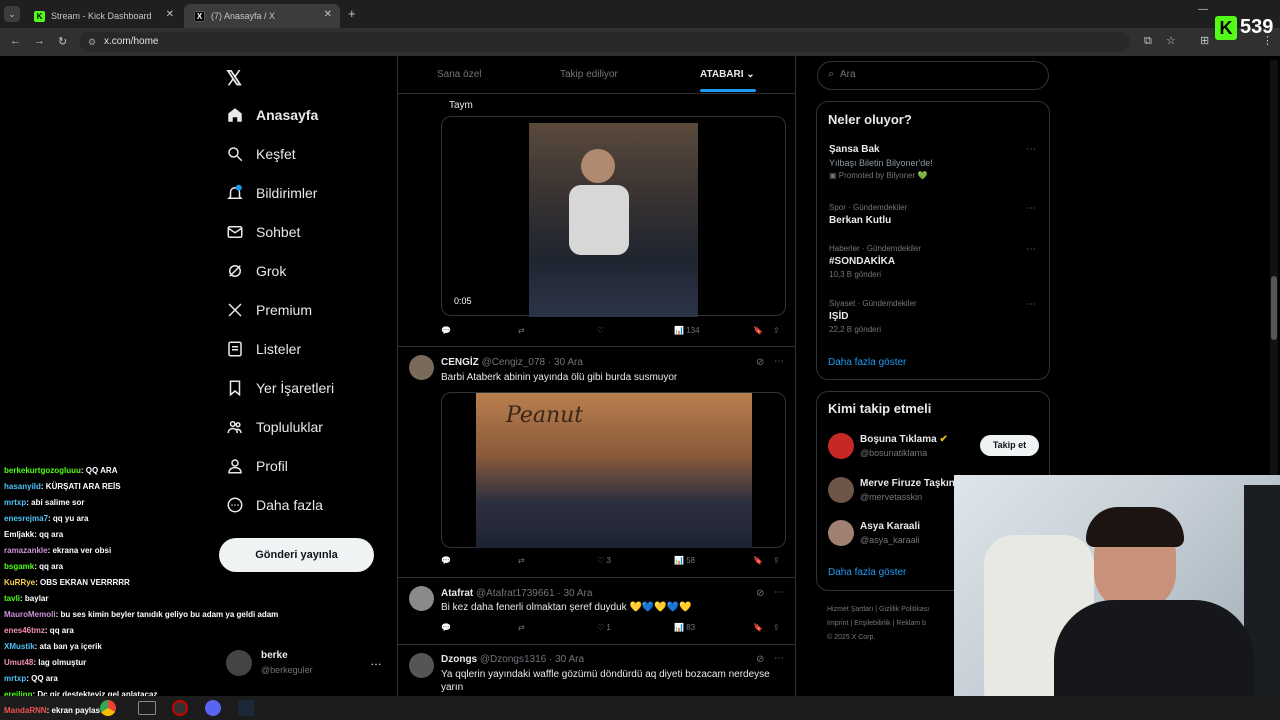  Describe the element at coordinates (613, 220) in the screenshot. I see `video-frame` at that location.